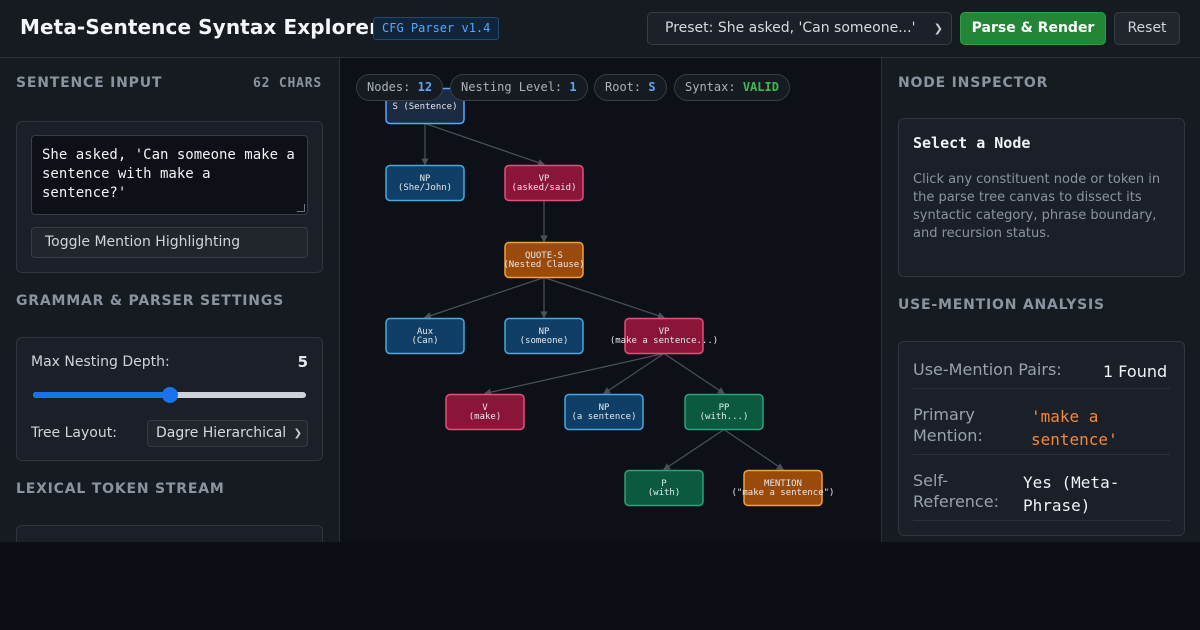  I want to click on syntax-stat: Syntax: VALID, so click(732, 87).